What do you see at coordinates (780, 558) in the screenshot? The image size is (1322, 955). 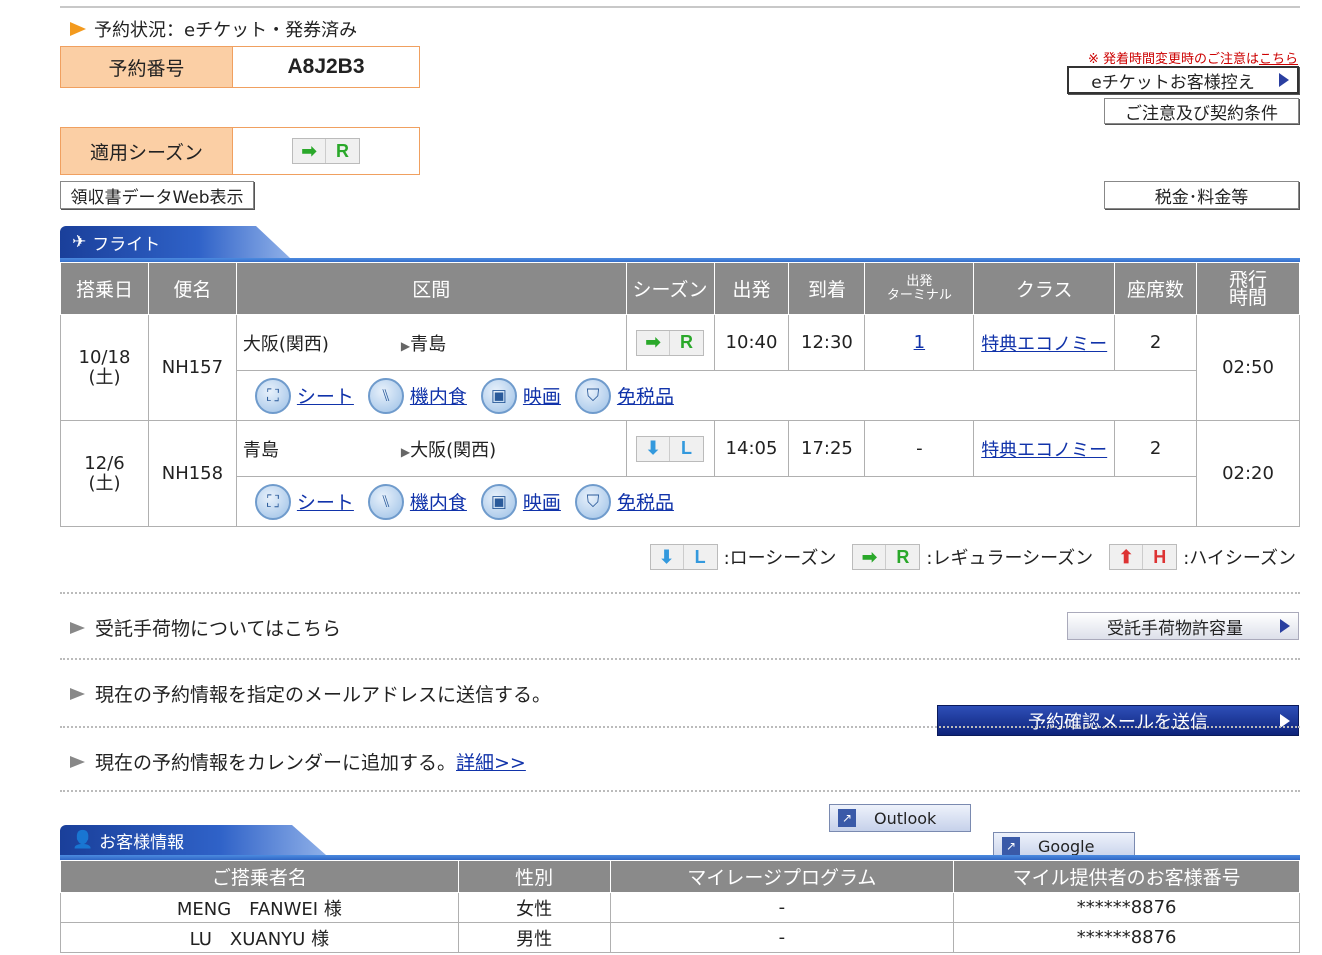 I see `legend-low-label: :ローシーズン` at bounding box center [780, 558].